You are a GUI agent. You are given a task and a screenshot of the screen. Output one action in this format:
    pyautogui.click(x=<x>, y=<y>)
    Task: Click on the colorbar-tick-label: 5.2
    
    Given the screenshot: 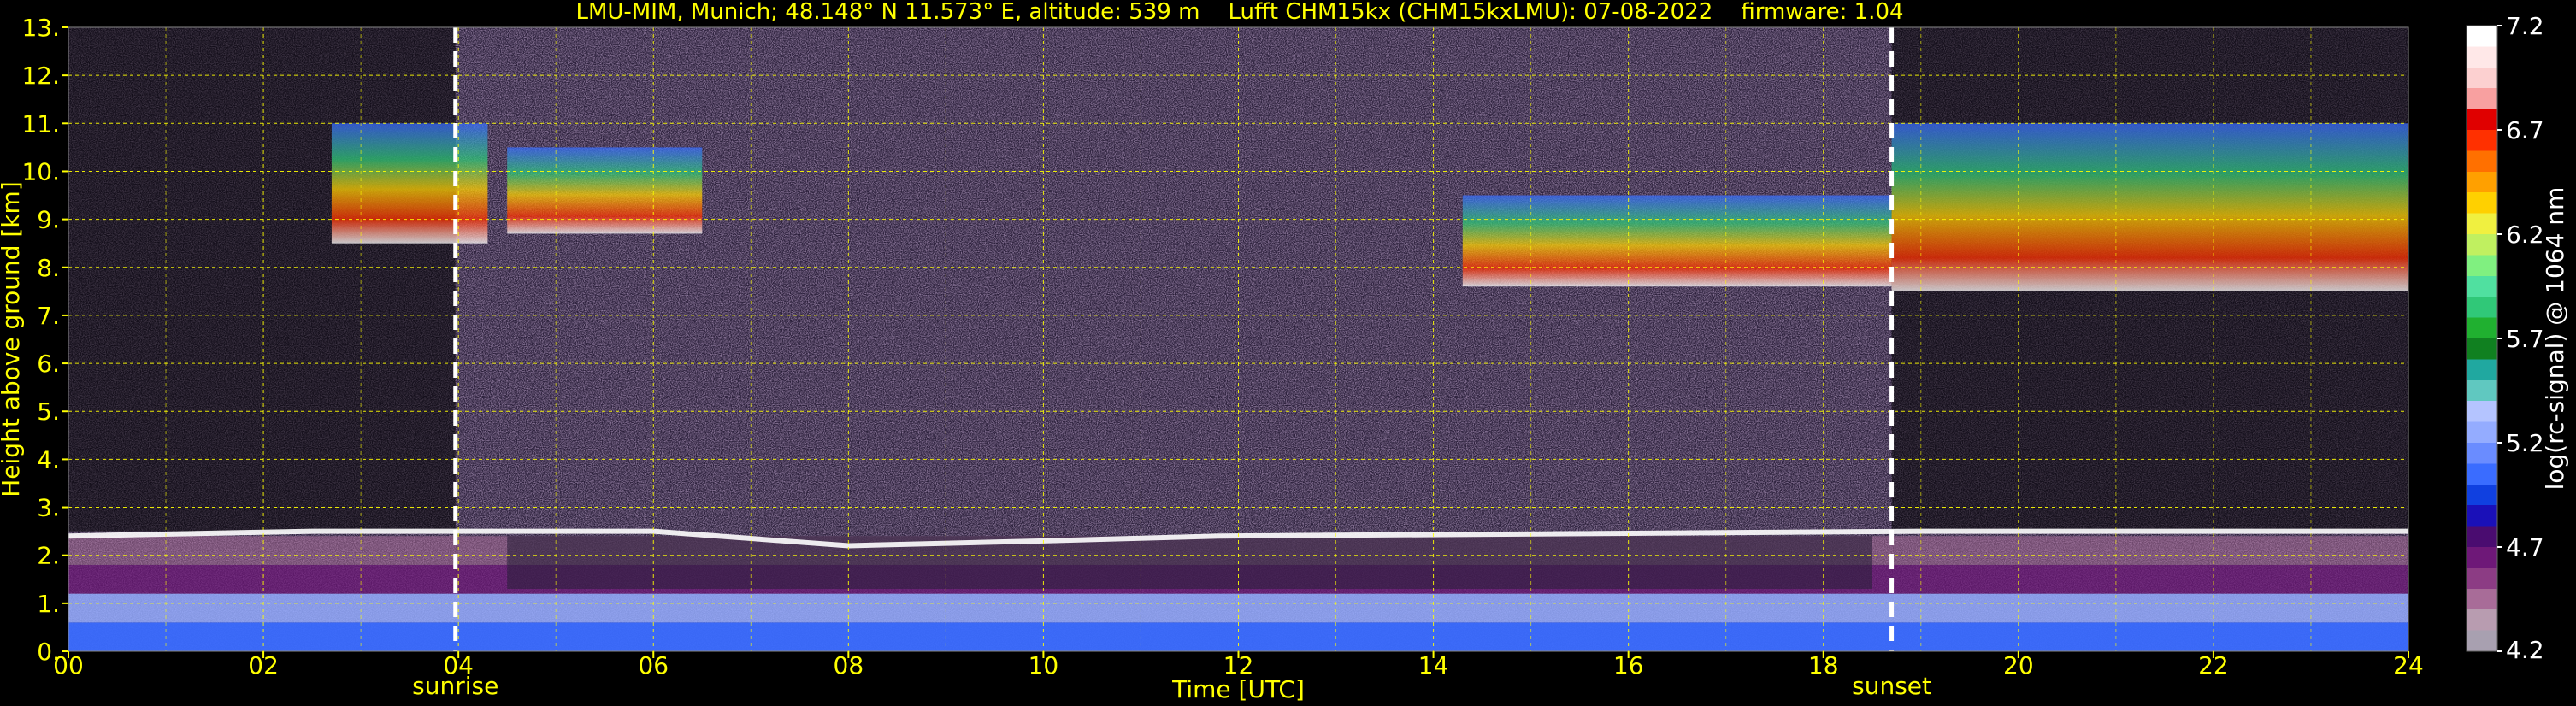 What is the action you would take?
    pyautogui.click(x=2525, y=443)
    